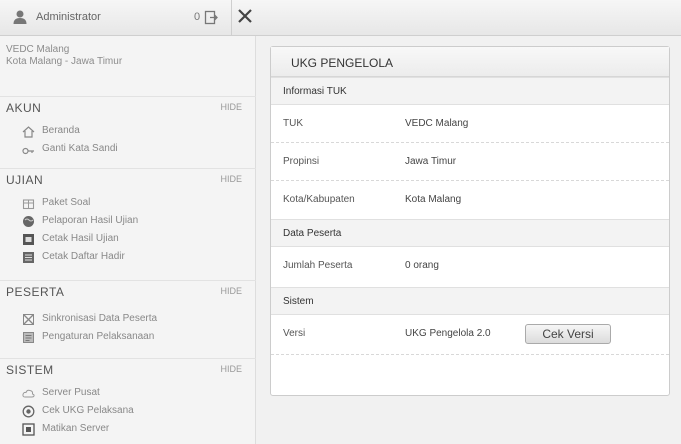  What do you see at coordinates (98, 336) in the screenshot?
I see `sidebar-item-label: Pengaturan Pelaksanaan` at bounding box center [98, 336].